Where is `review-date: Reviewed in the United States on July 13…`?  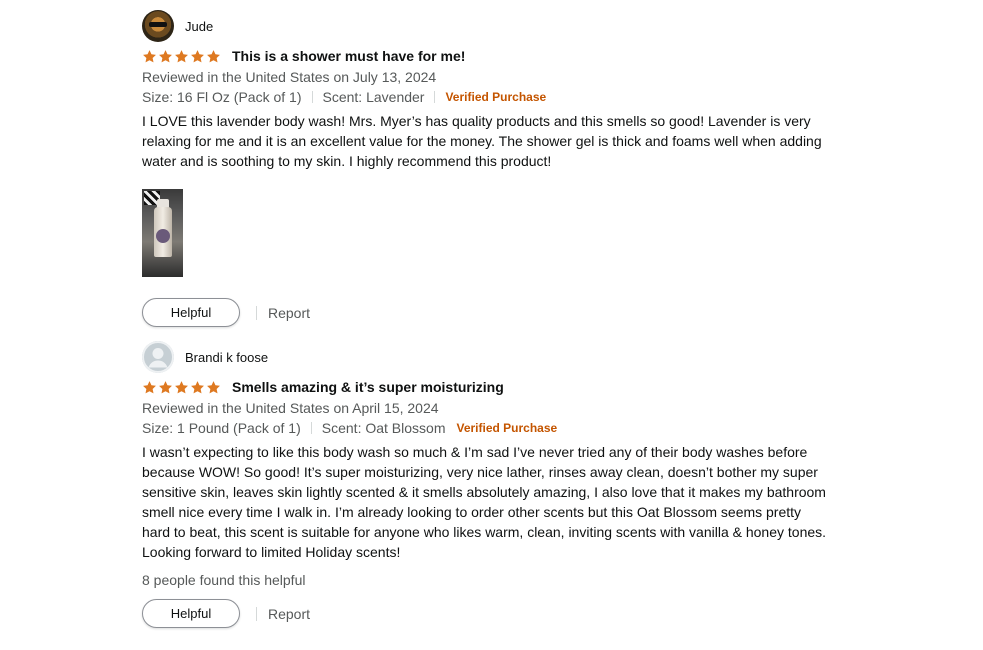
review-date: Reviewed in the United States on July 13… is located at coordinates (289, 77).